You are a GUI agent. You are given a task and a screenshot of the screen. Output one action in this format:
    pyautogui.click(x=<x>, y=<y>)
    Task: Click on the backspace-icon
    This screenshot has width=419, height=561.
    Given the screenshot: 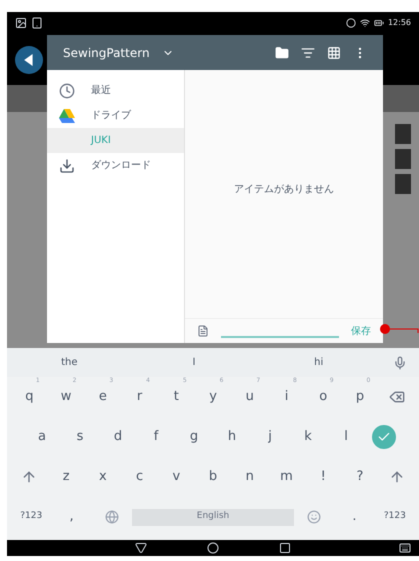 What is the action you would take?
    pyautogui.click(x=396, y=397)
    